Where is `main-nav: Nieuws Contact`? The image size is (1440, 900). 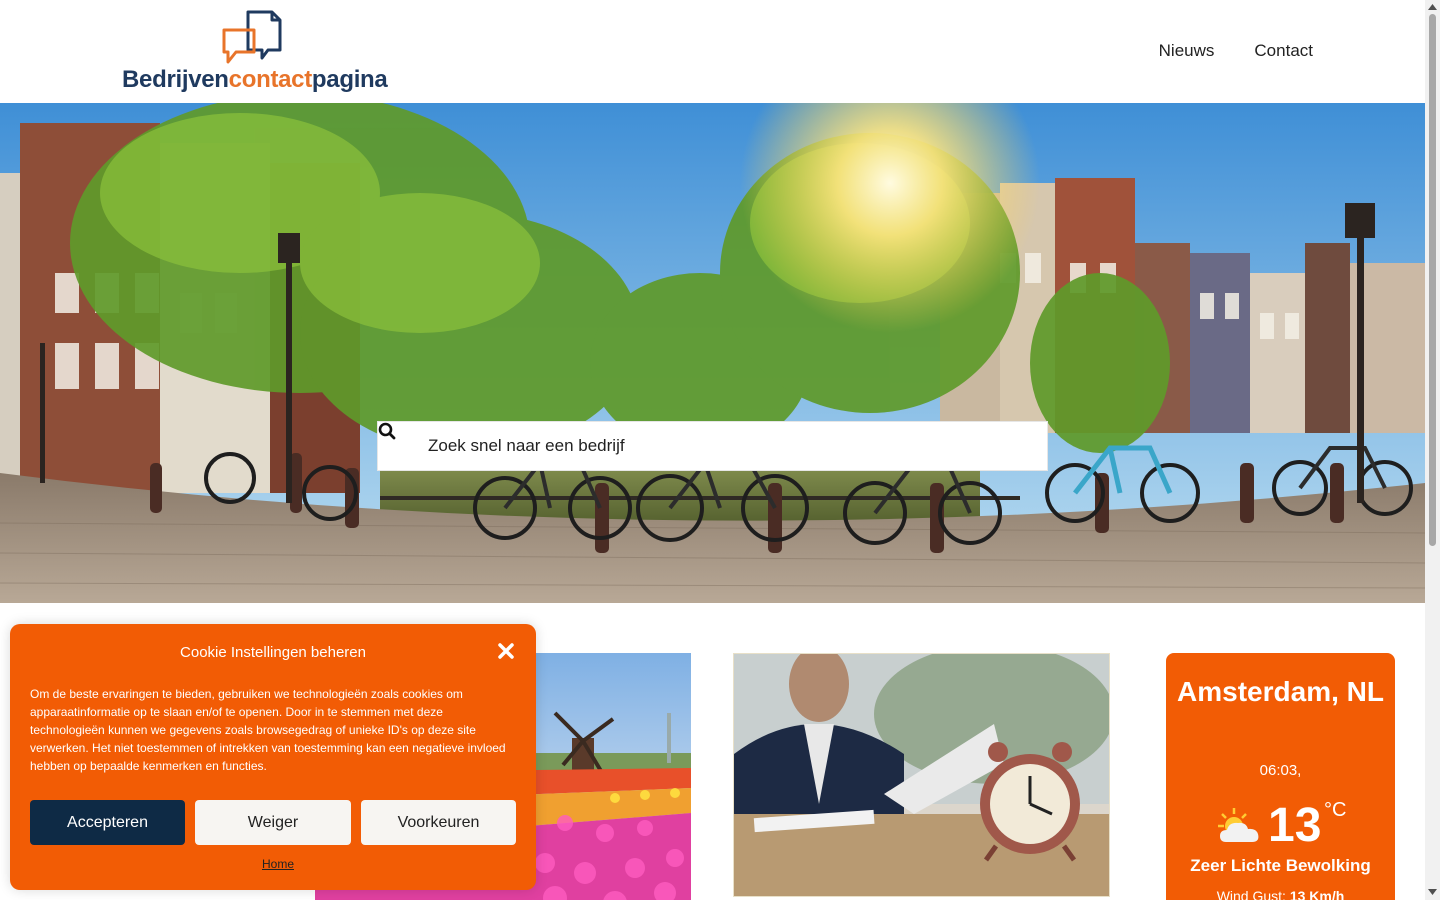 main-nav: Nieuws Contact is located at coordinates (1236, 51).